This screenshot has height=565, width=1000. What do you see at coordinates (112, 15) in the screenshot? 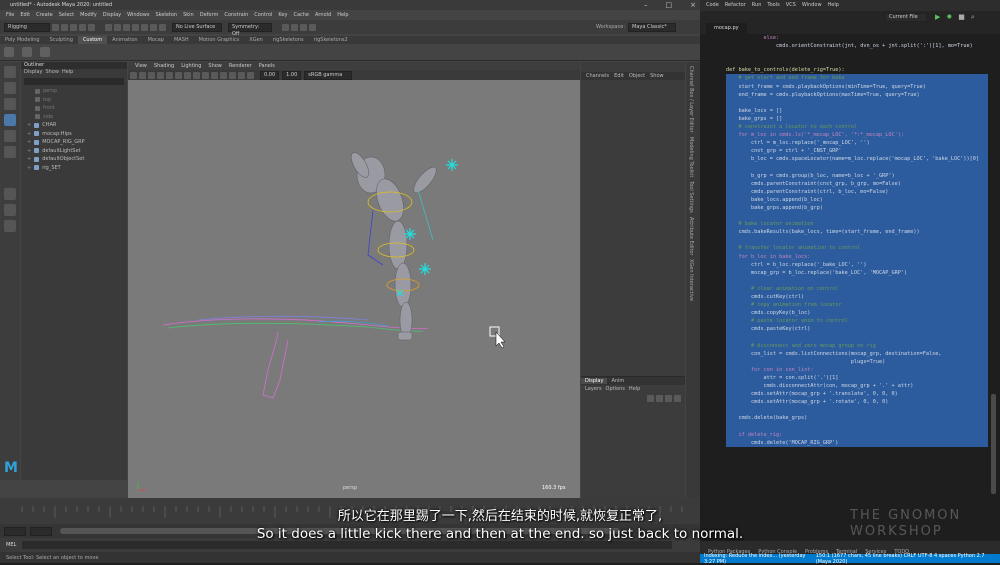
I see `menu-display: Display` at bounding box center [112, 15].